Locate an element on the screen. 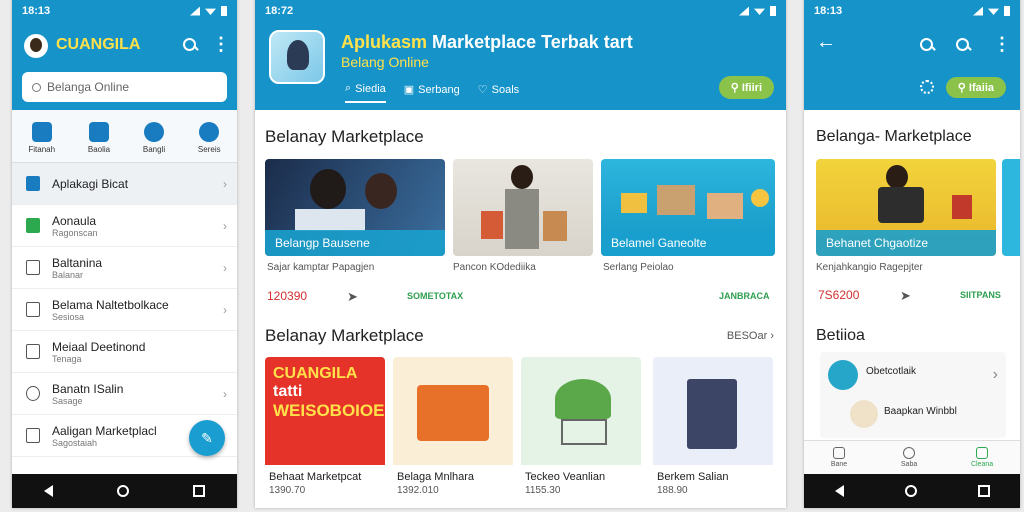 The image size is (1024, 512). menu-item-title: Aplakagi Bicat is located at coordinates (90, 183).